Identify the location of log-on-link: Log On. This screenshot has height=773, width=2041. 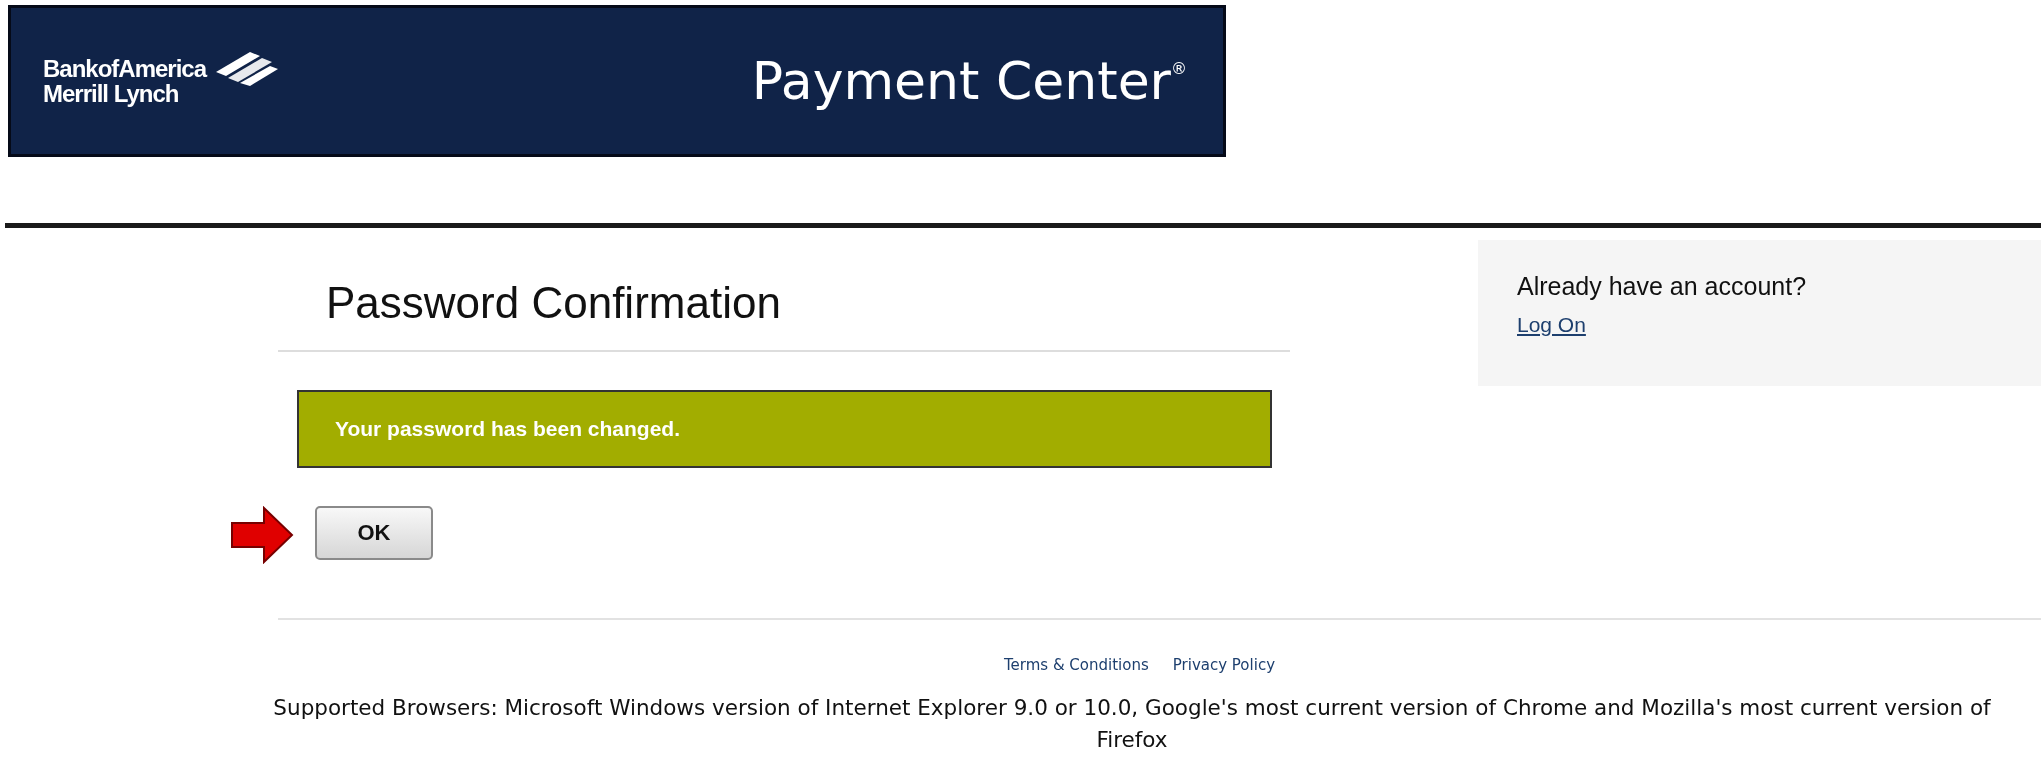
(1551, 325).